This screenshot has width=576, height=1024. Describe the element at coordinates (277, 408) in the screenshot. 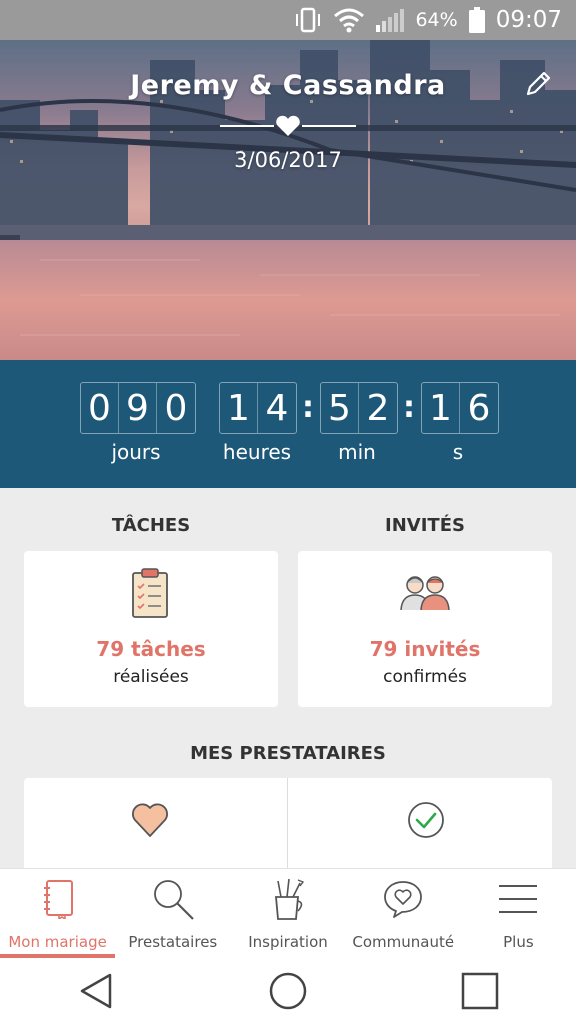

I see `hours-digit: 4` at that location.